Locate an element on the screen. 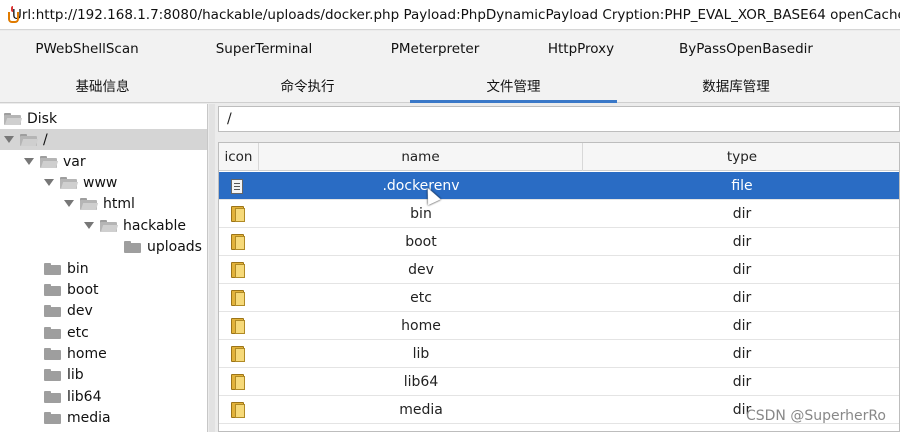 The width and height of the screenshot is (900, 432). tree-node-lib64: lib64 is located at coordinates (72, 396).